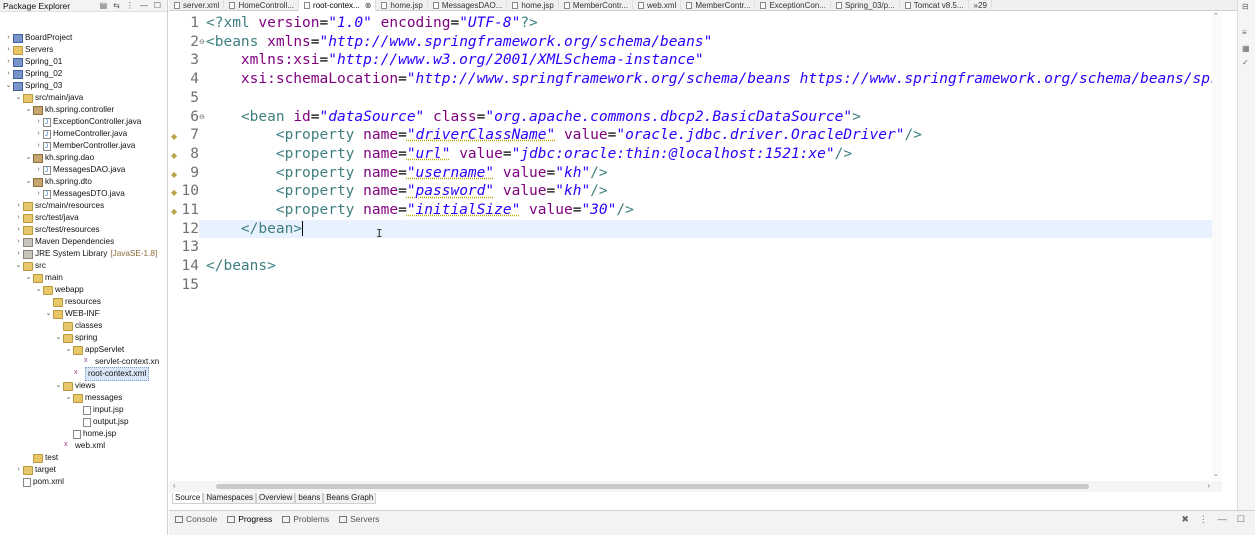 Image resolution: width=1255 pixels, height=535 pixels. I want to click on panel-tab: Problems, so click(305, 519).